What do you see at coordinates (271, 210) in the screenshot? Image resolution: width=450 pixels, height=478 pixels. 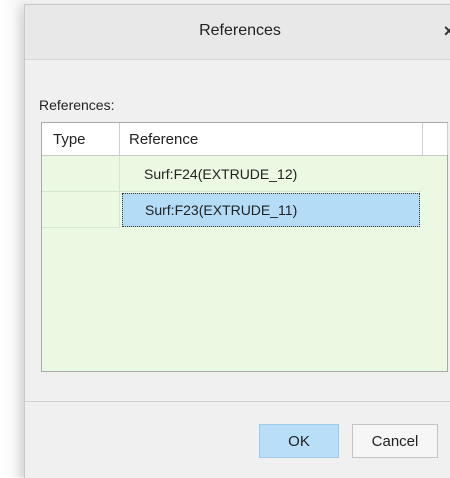 I see `reference-cell: Surf:F23(EXTRUDE_11)` at bounding box center [271, 210].